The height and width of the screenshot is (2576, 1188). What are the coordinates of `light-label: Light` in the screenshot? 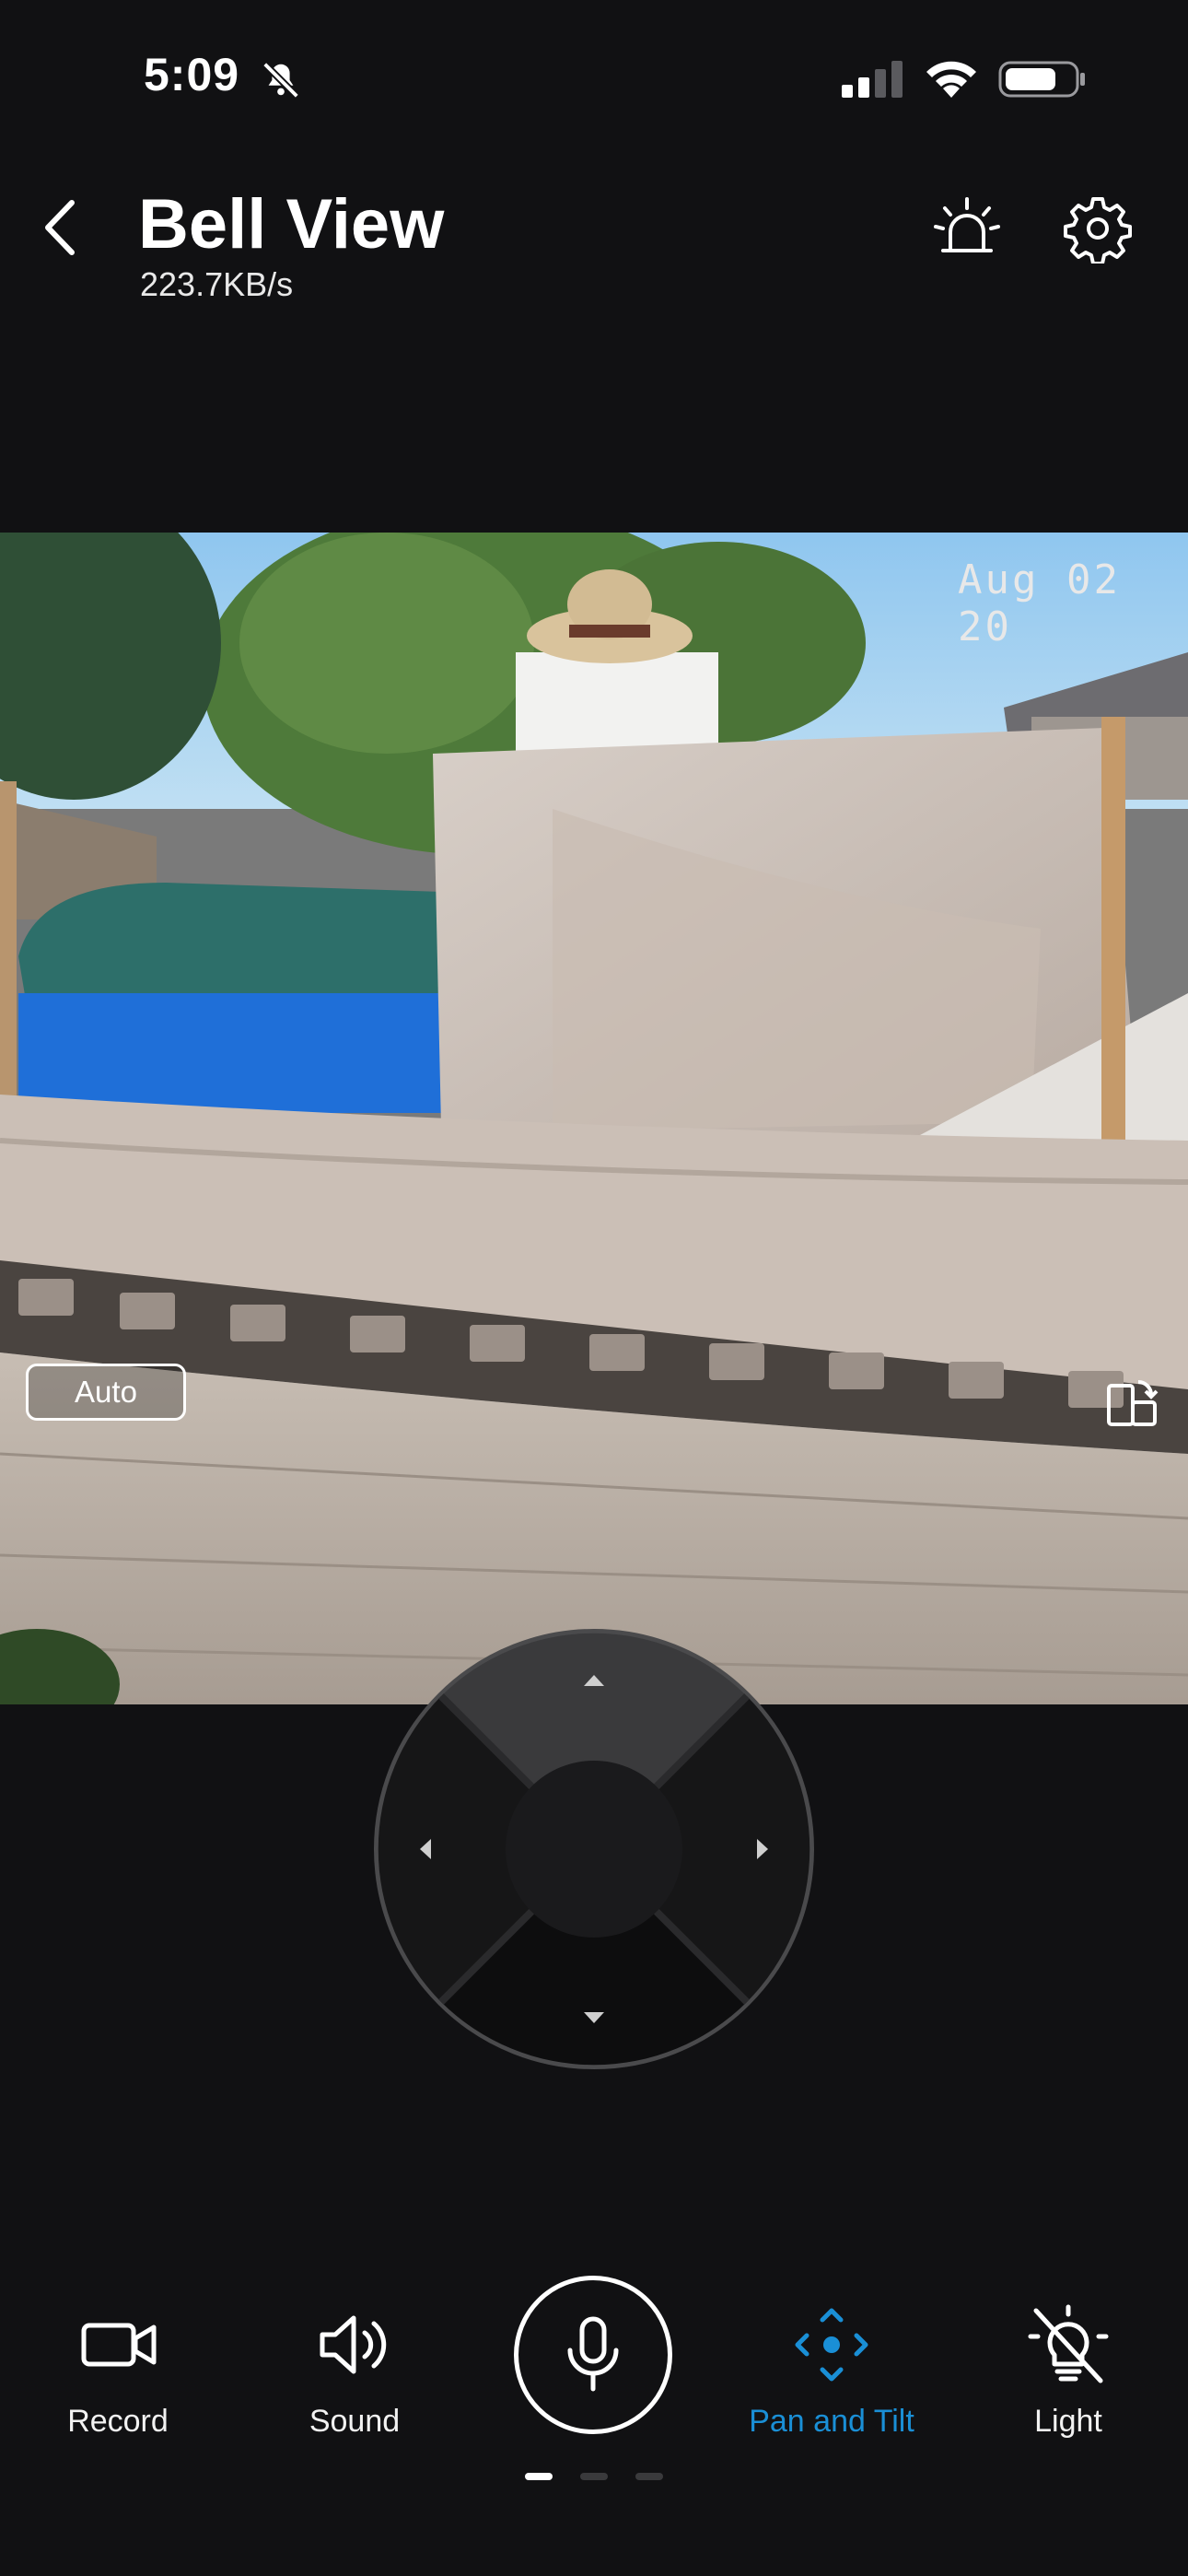 It's located at (1068, 2421).